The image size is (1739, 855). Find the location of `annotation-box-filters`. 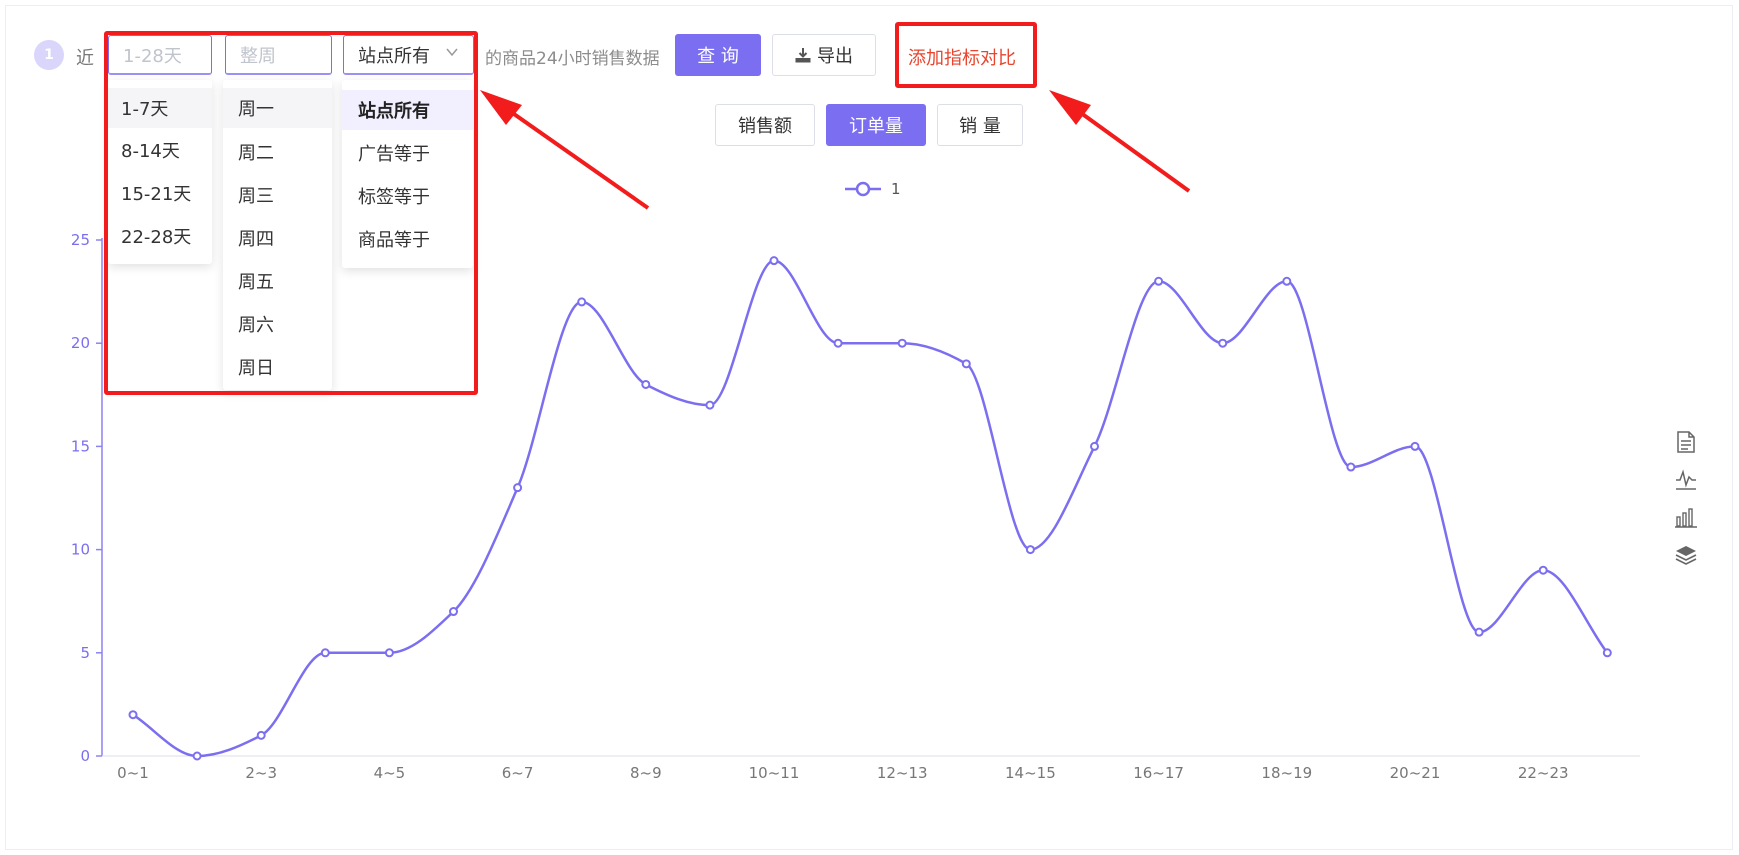

annotation-box-filters is located at coordinates (291, 213).